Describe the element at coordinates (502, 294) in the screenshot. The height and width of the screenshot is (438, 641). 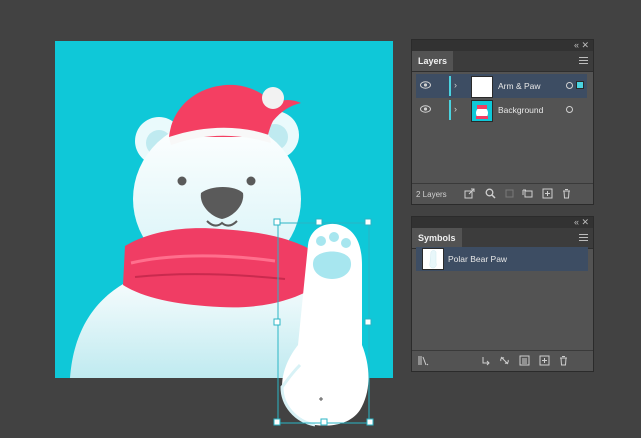
I see `symbols-panel: « ✕ Symbols Polar Bear Paw` at that location.